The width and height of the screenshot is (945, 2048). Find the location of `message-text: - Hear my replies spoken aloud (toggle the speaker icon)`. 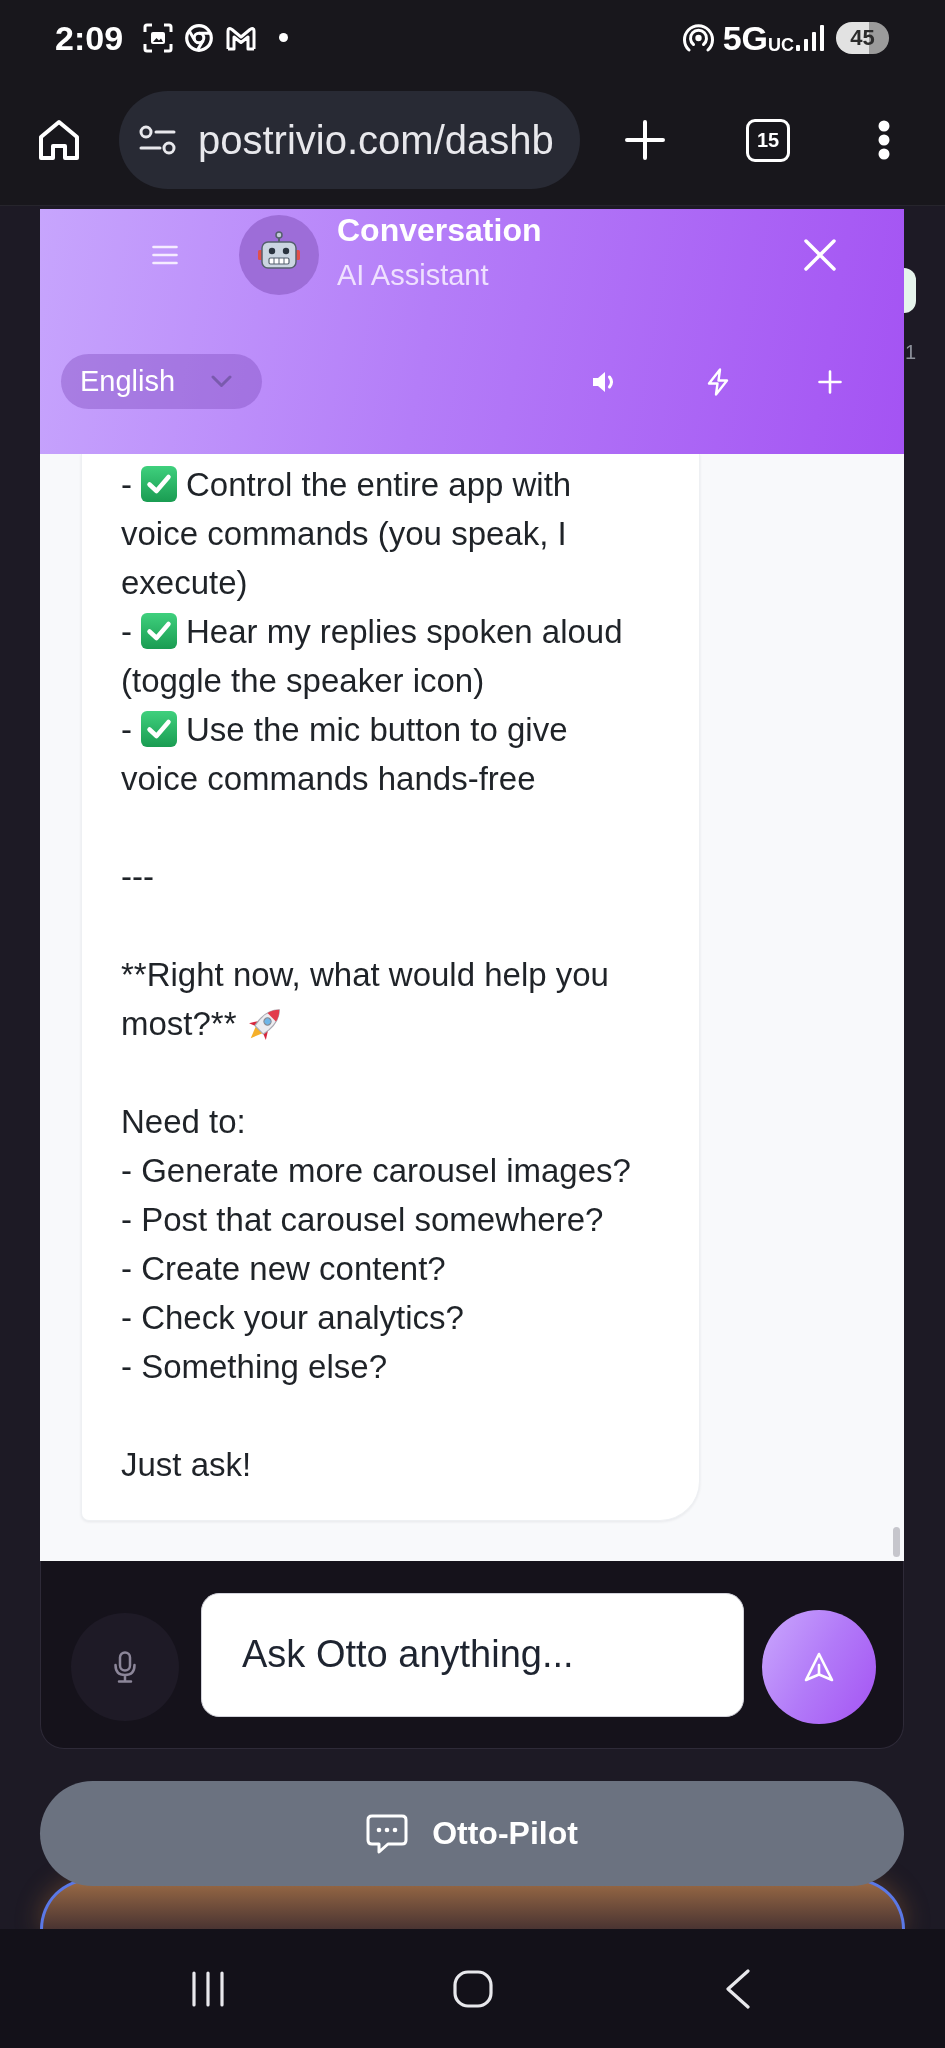

message-text: - Hear my replies spoken aloud (toggle the speaker icon) is located at coordinates (372, 656).